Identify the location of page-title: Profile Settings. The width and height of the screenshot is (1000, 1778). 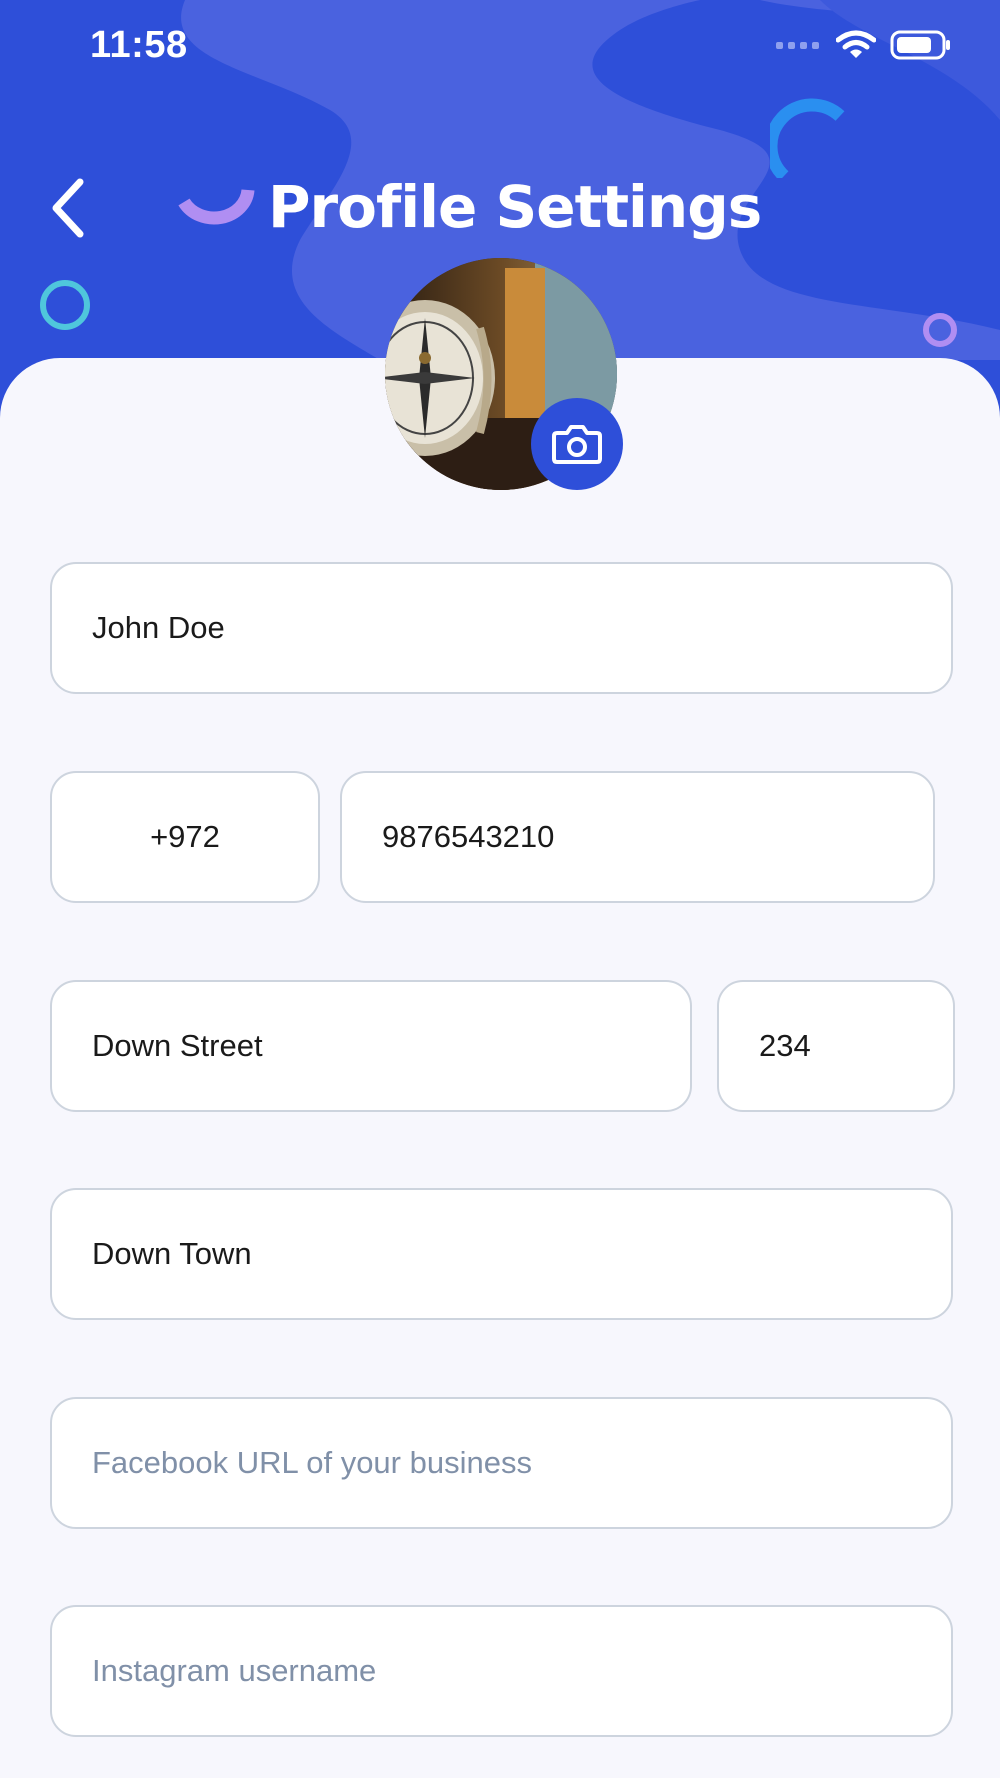
(515, 207).